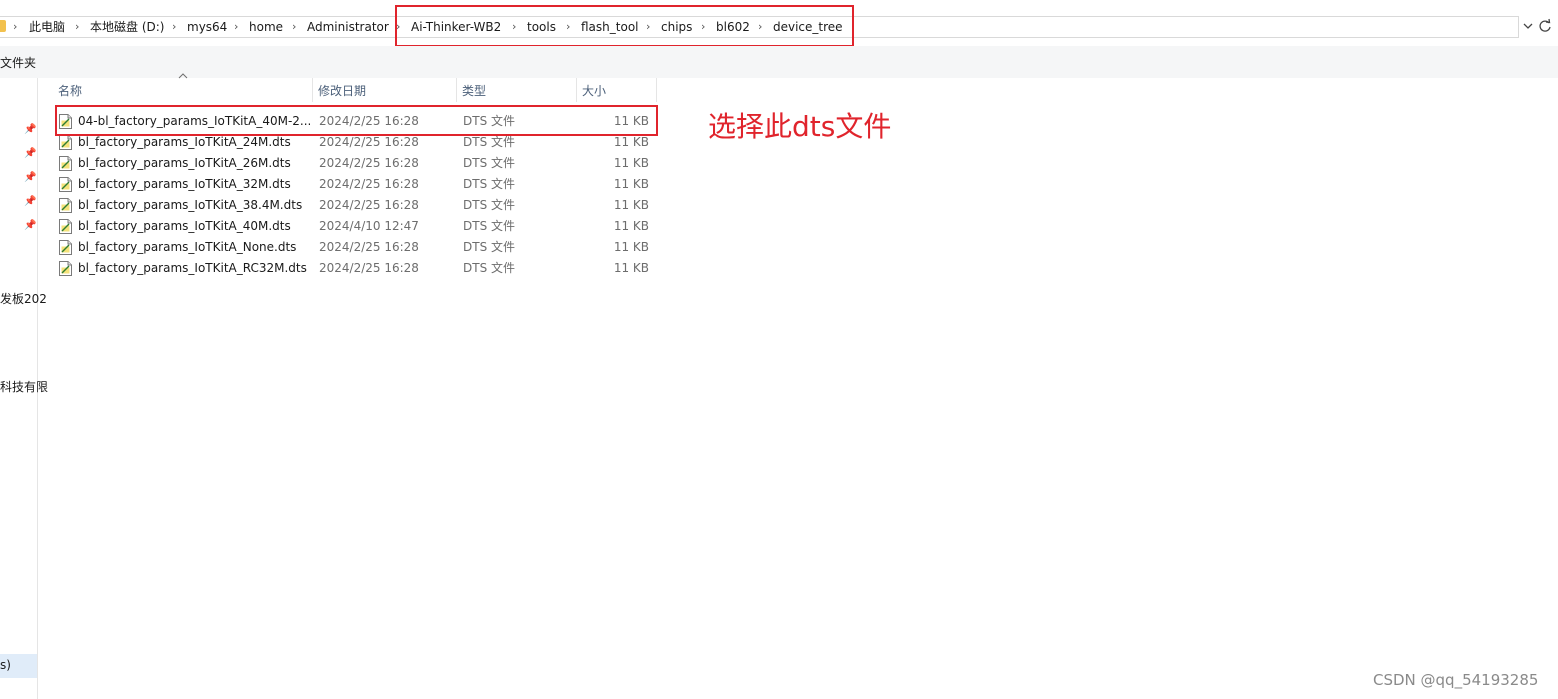 The image size is (1558, 699). I want to click on annotation-text: 选择此dts文件, so click(800, 126).